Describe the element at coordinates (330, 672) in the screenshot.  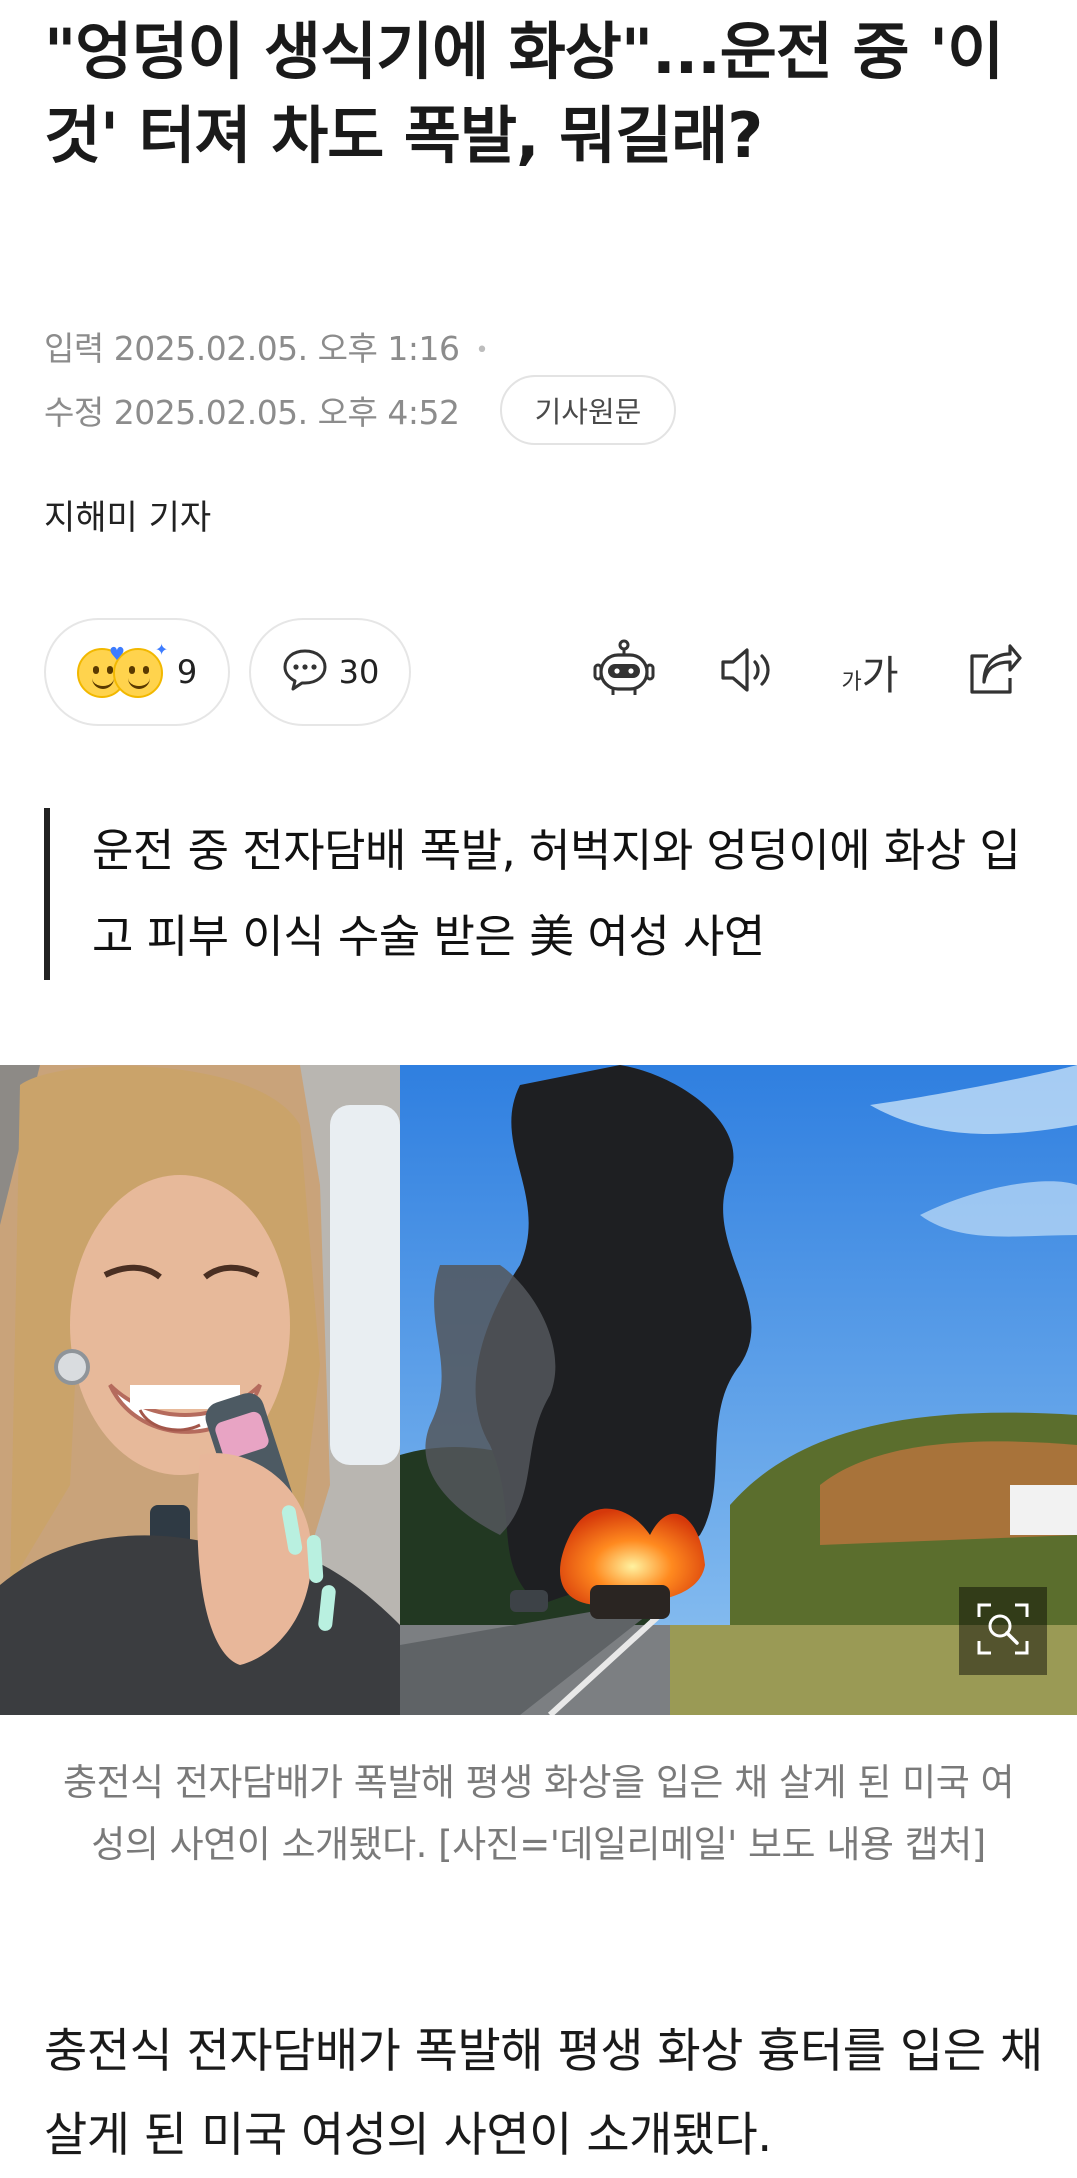
I see `comment-button: 30` at that location.